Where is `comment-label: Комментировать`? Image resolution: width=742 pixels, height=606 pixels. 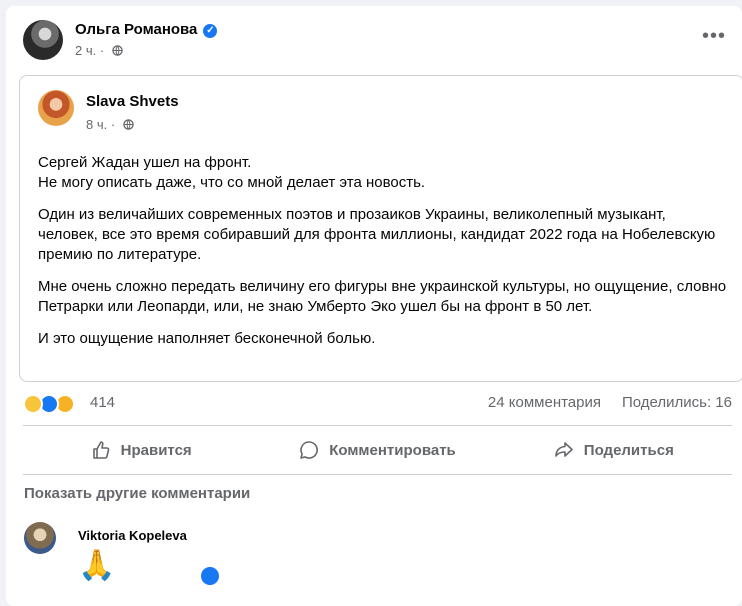
comment-label: Комментировать is located at coordinates (392, 450).